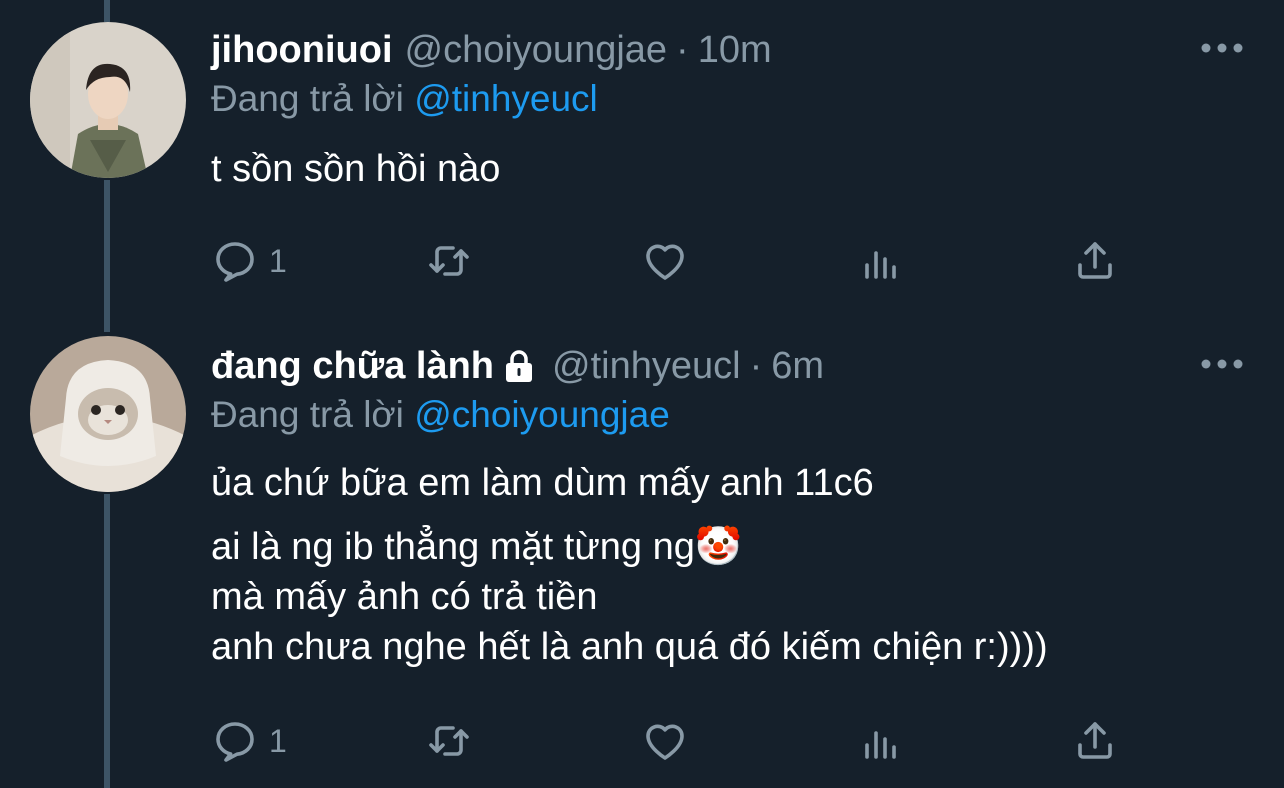 The height and width of the screenshot is (788, 1284). Describe the element at coordinates (797, 366) in the screenshot. I see `timestamp: 6m` at that location.